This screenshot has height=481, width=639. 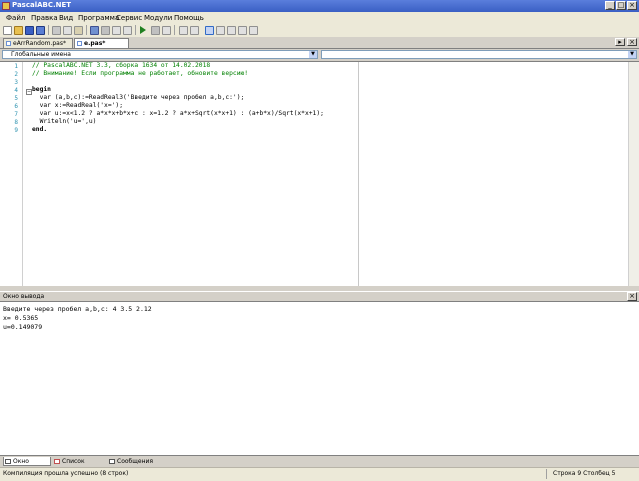 What do you see at coordinates (57, 461) in the screenshot?
I see `error-list-icon` at bounding box center [57, 461].